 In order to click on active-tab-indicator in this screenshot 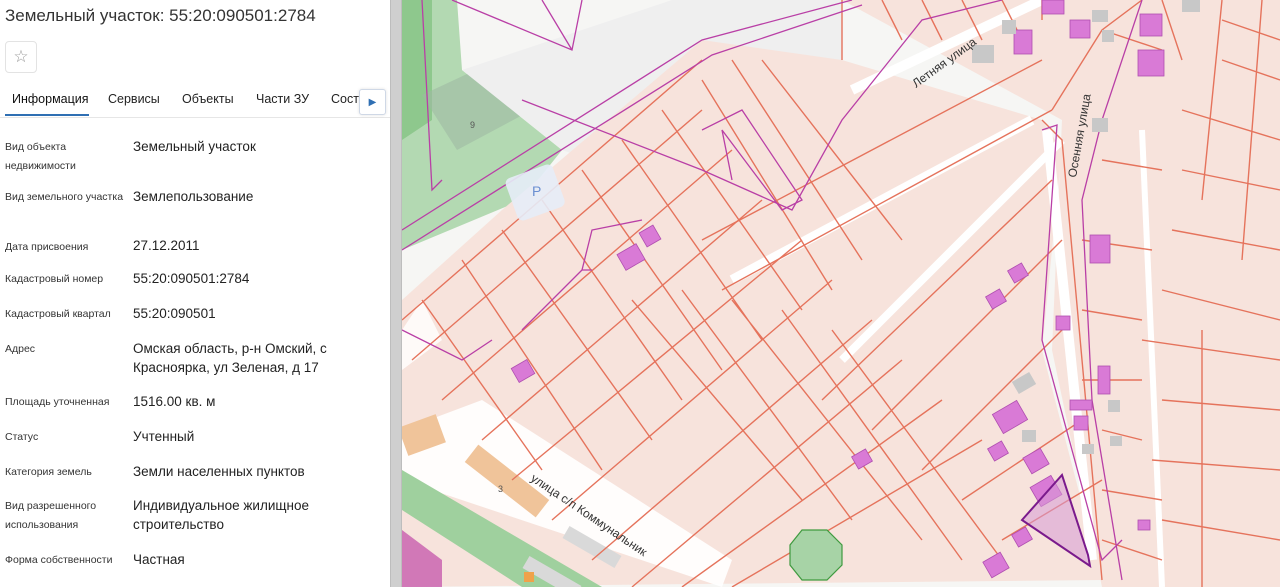, I will do `click(47, 115)`.